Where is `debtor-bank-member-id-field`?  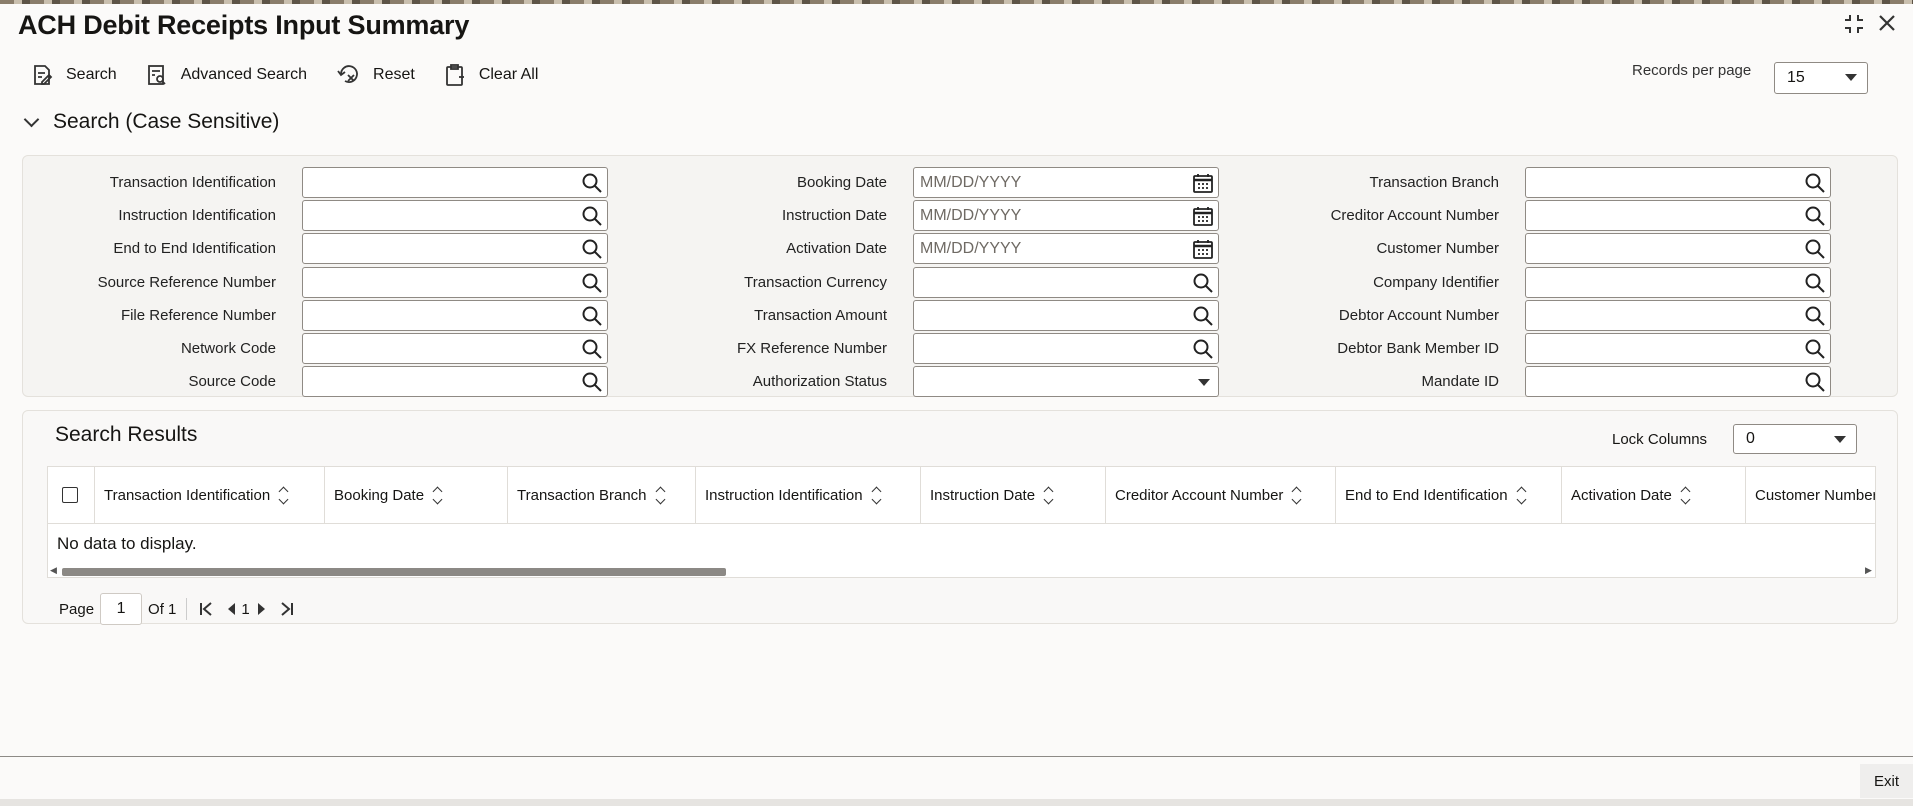 debtor-bank-member-id-field is located at coordinates (1678, 348).